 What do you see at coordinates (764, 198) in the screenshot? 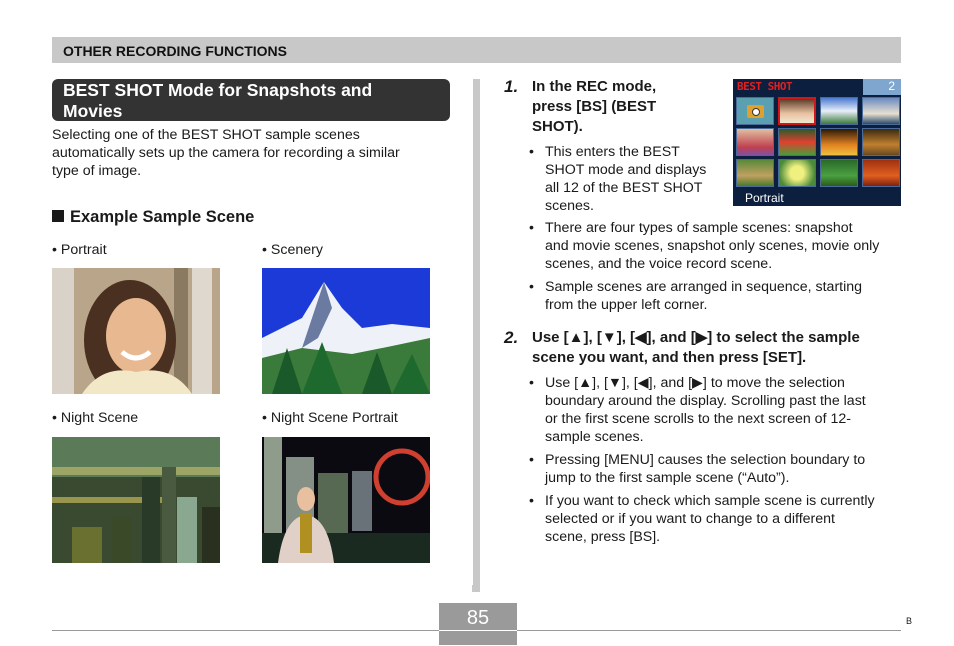
I see `lcd-selected-scene-label: Portrait` at bounding box center [764, 198].